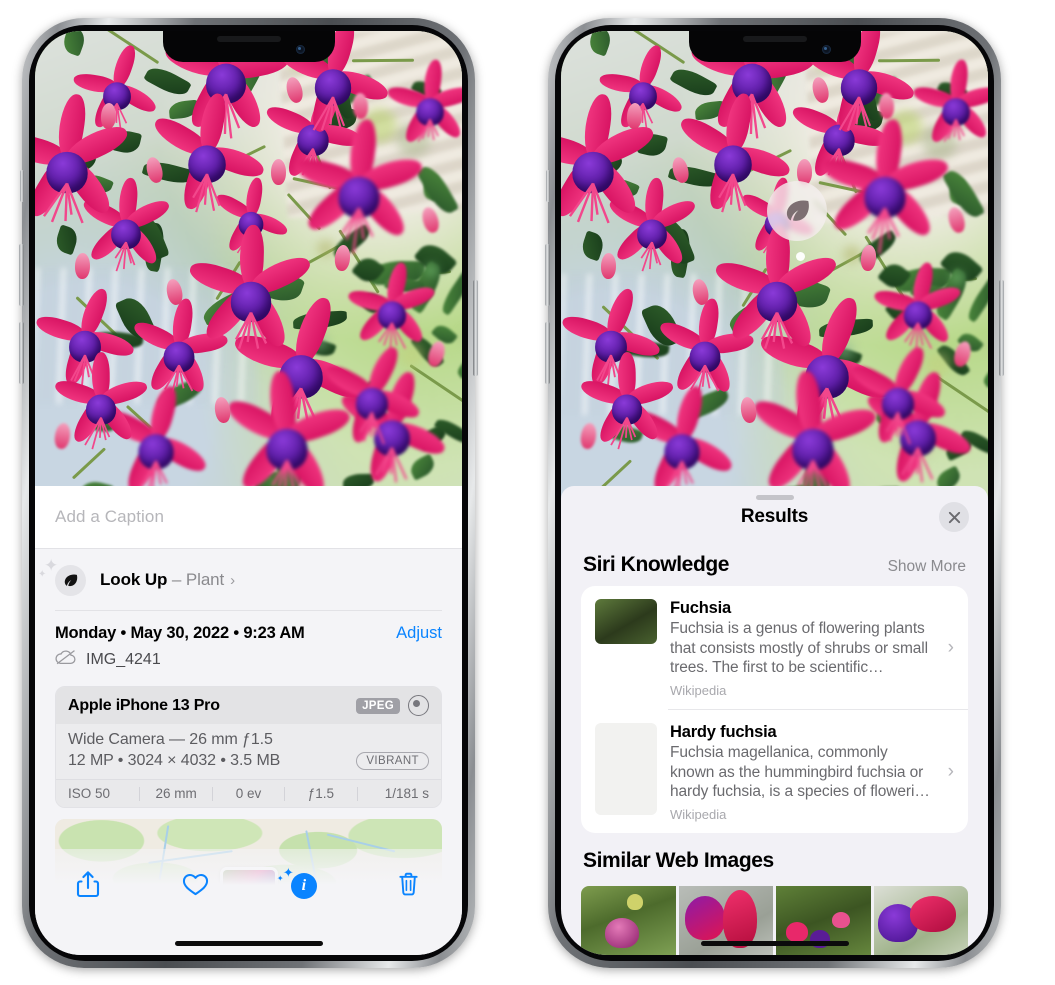 This screenshot has width=1055, height=985. Describe the element at coordinates (303, 886) in the screenshot. I see `info-glyph: i` at that location.